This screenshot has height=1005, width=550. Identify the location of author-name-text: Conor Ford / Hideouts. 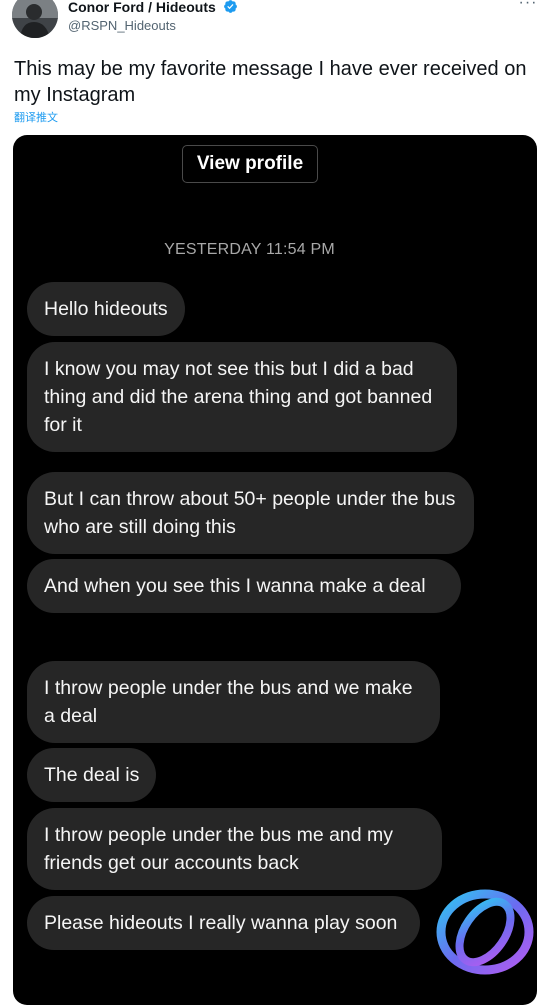
(142, 7).